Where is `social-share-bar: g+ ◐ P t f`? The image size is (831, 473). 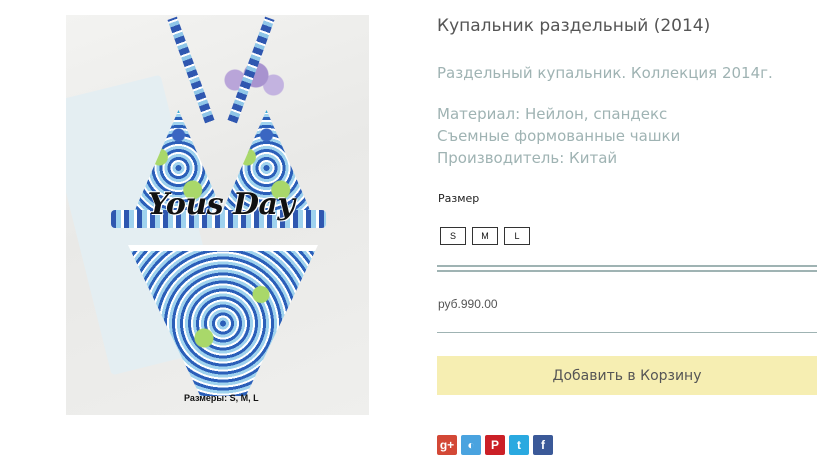 social-share-bar: g+ ◐ P t f is located at coordinates (495, 445).